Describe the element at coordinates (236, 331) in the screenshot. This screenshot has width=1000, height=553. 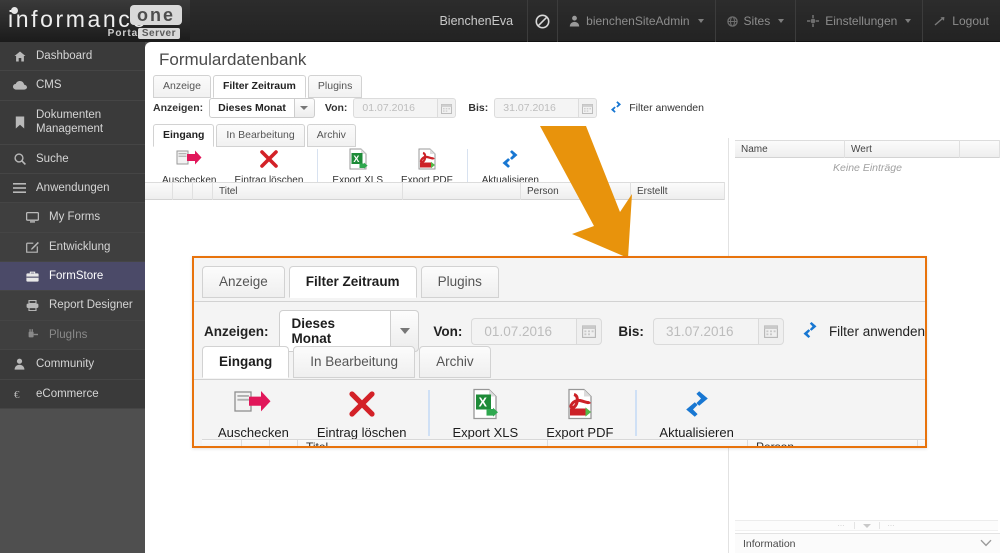
I see `callout-anzeigen-label: Anzeigen:` at that location.